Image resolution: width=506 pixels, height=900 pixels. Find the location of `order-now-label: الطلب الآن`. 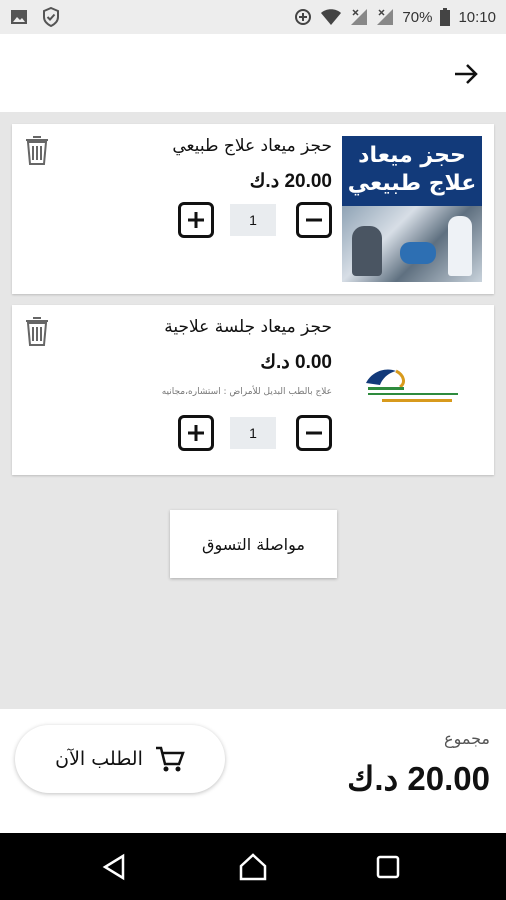

order-now-label: الطلب الآن is located at coordinates (99, 759).